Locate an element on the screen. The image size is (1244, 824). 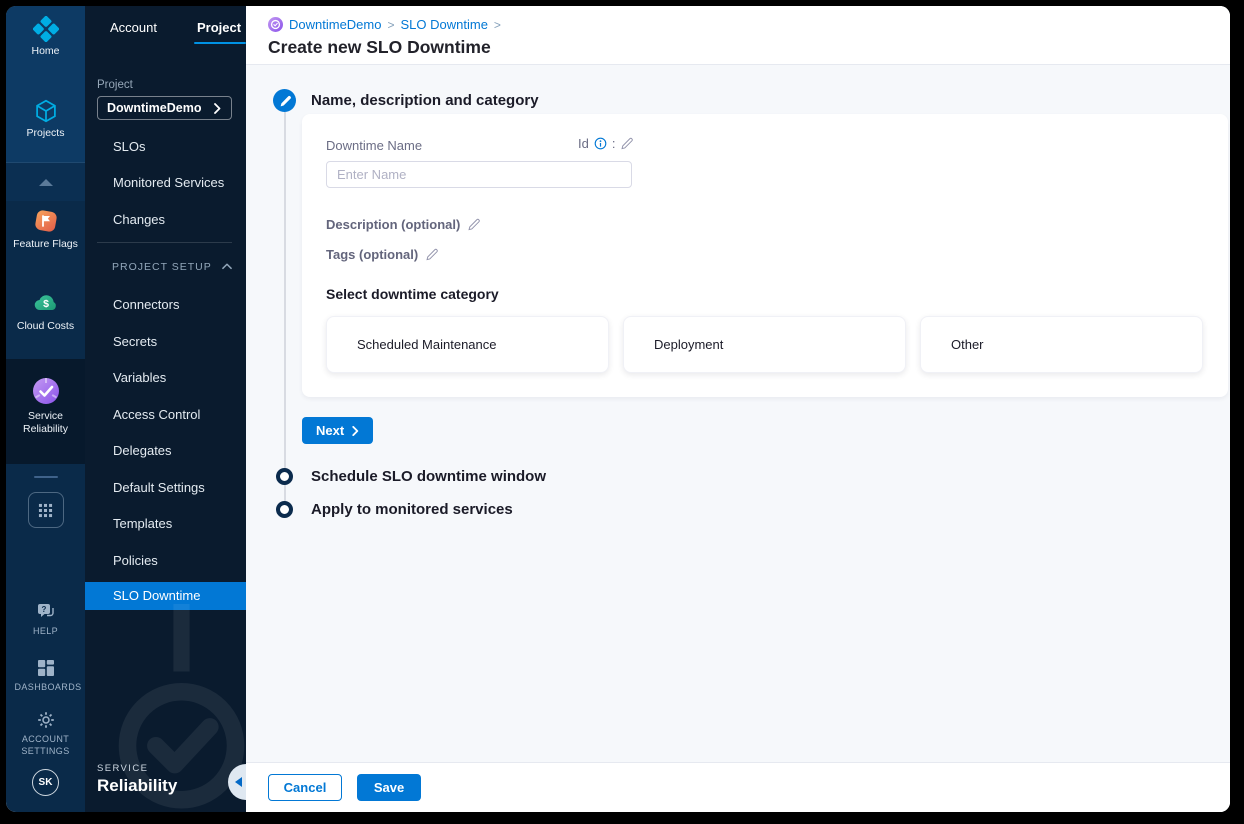
save-button: Save is located at coordinates (389, 787).